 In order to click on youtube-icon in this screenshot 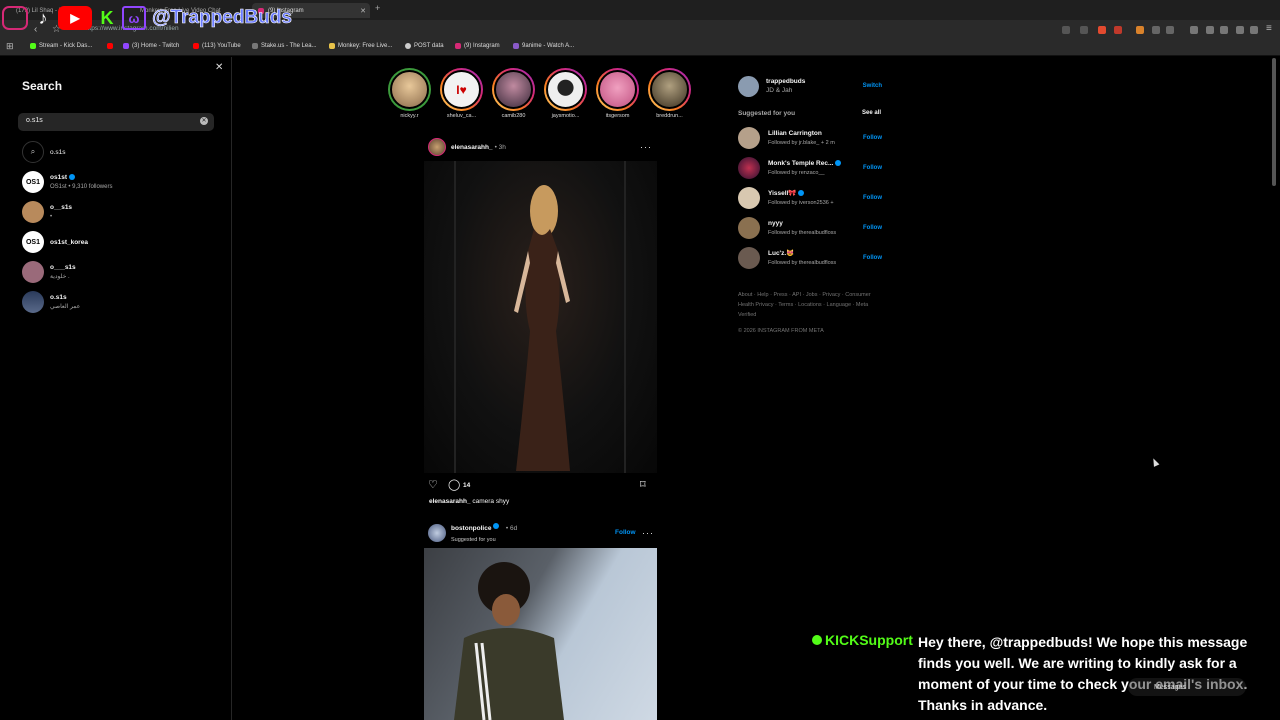, I will do `click(196, 46)`.